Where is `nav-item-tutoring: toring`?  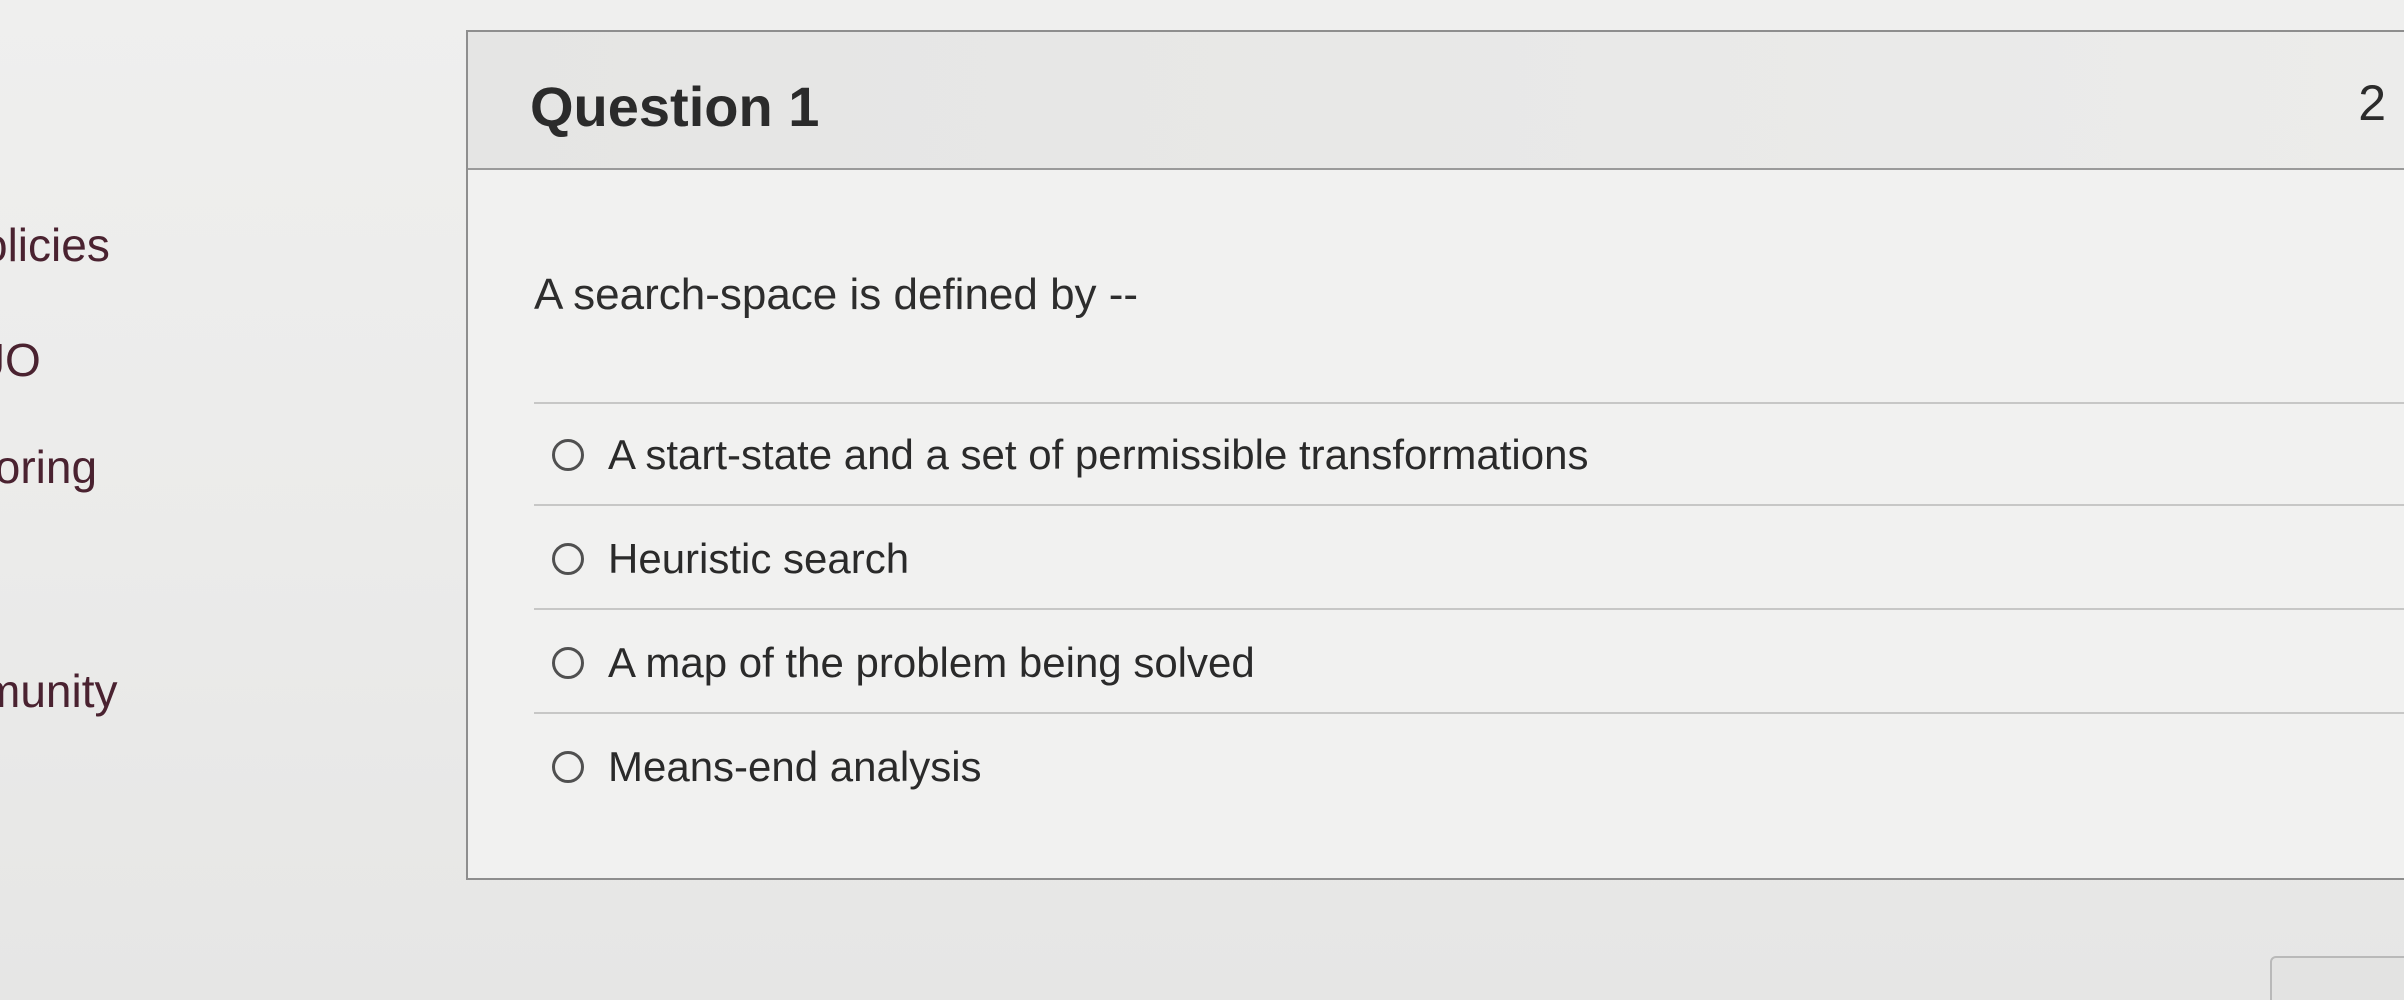
nav-item-tutoring: toring is located at coordinates (48, 467).